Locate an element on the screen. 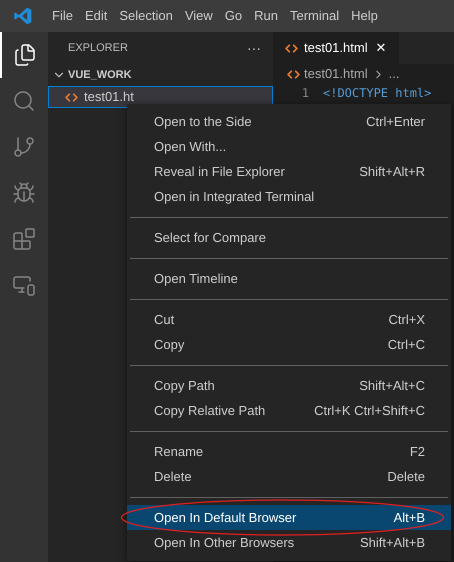 The width and height of the screenshot is (454, 562). shortcut-label: Shift+Alt+R is located at coordinates (392, 171).